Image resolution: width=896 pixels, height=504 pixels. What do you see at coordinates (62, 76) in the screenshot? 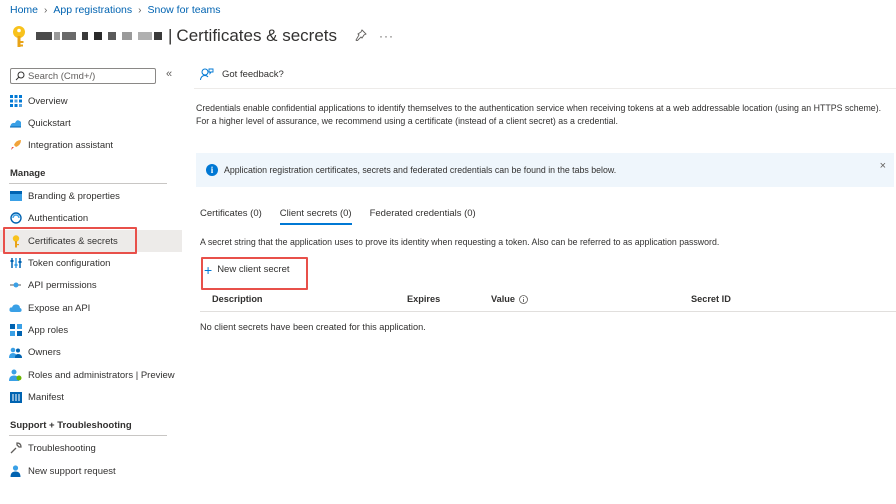
I see `search-placeholder: Search (Cmd+/)` at bounding box center [62, 76].